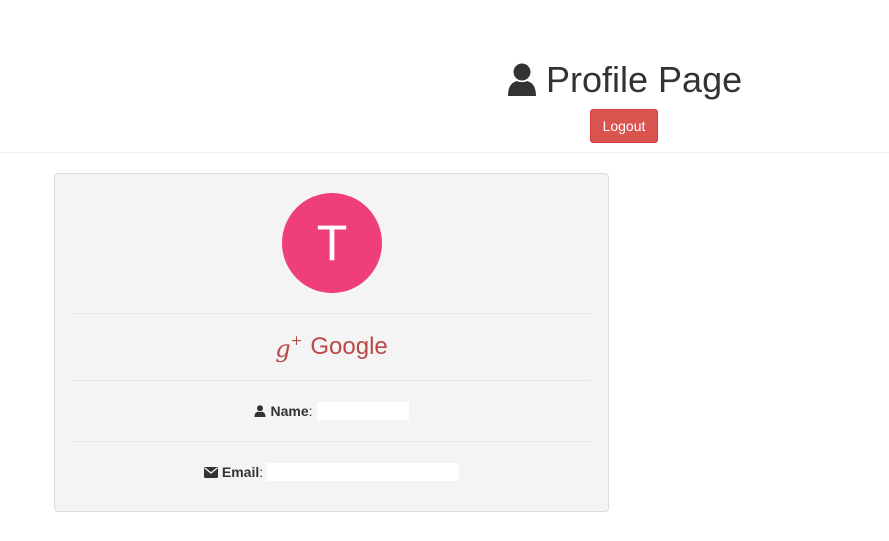 This screenshot has width=889, height=541. I want to click on page-title-text: Profile Page, so click(644, 79).